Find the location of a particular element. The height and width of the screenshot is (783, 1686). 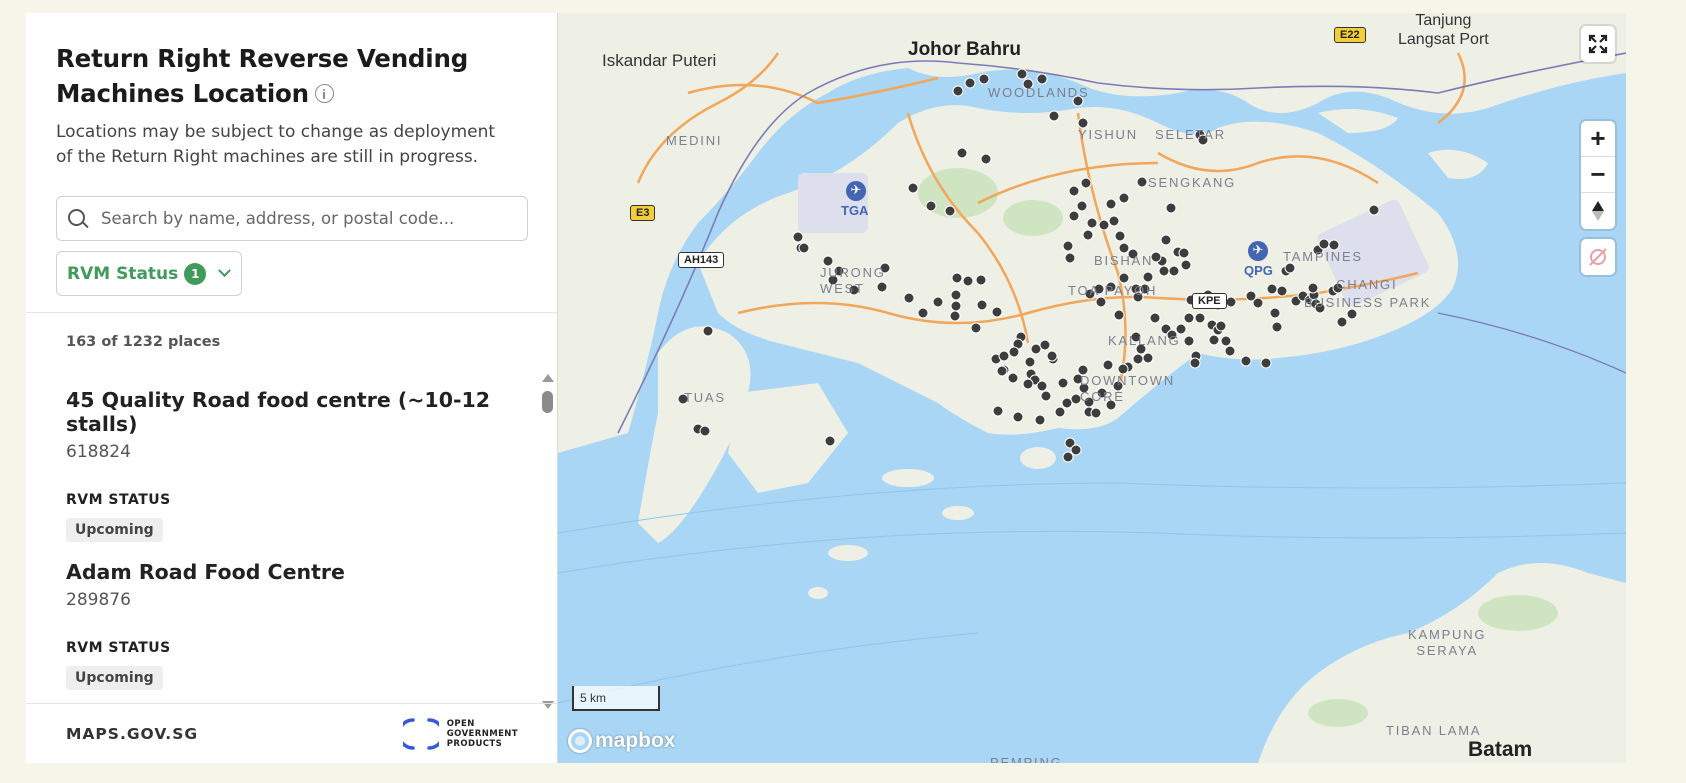

footer-brand-link: MAPS.GOV.SG is located at coordinates (132, 734).